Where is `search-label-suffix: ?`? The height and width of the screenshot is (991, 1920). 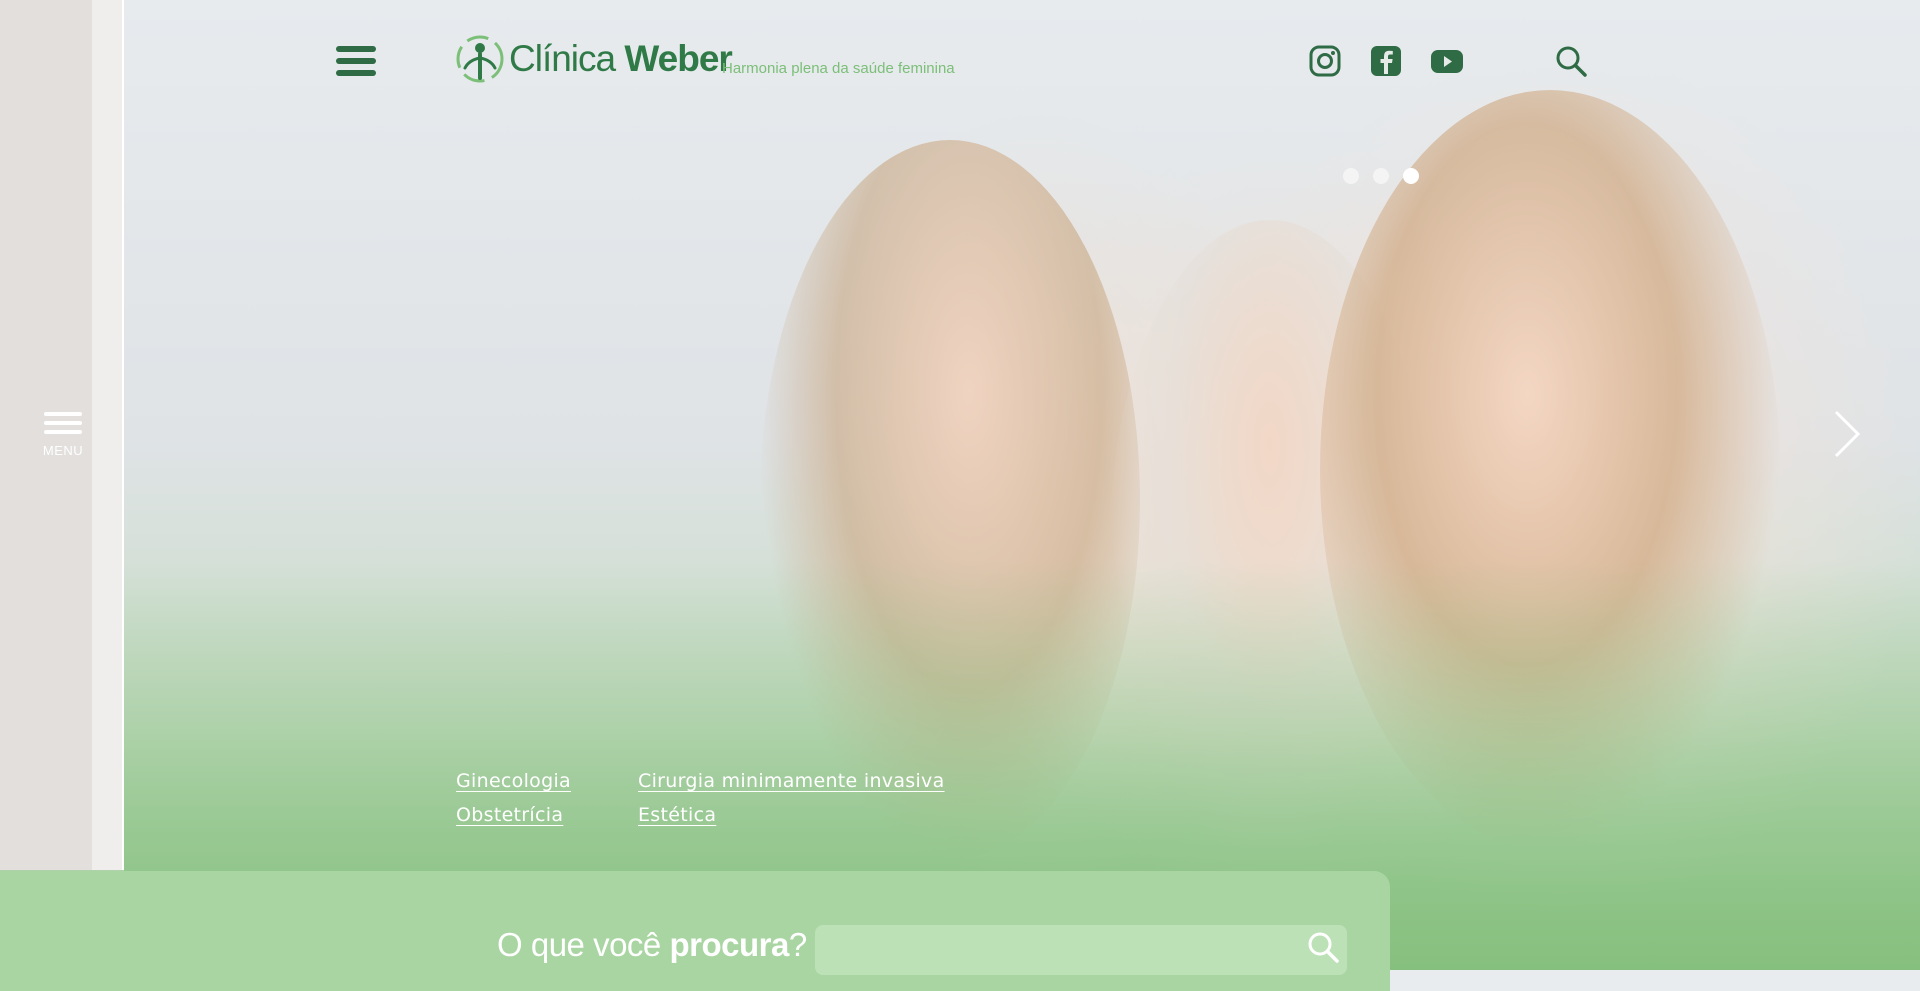
search-label-suffix: ? is located at coordinates (797, 944).